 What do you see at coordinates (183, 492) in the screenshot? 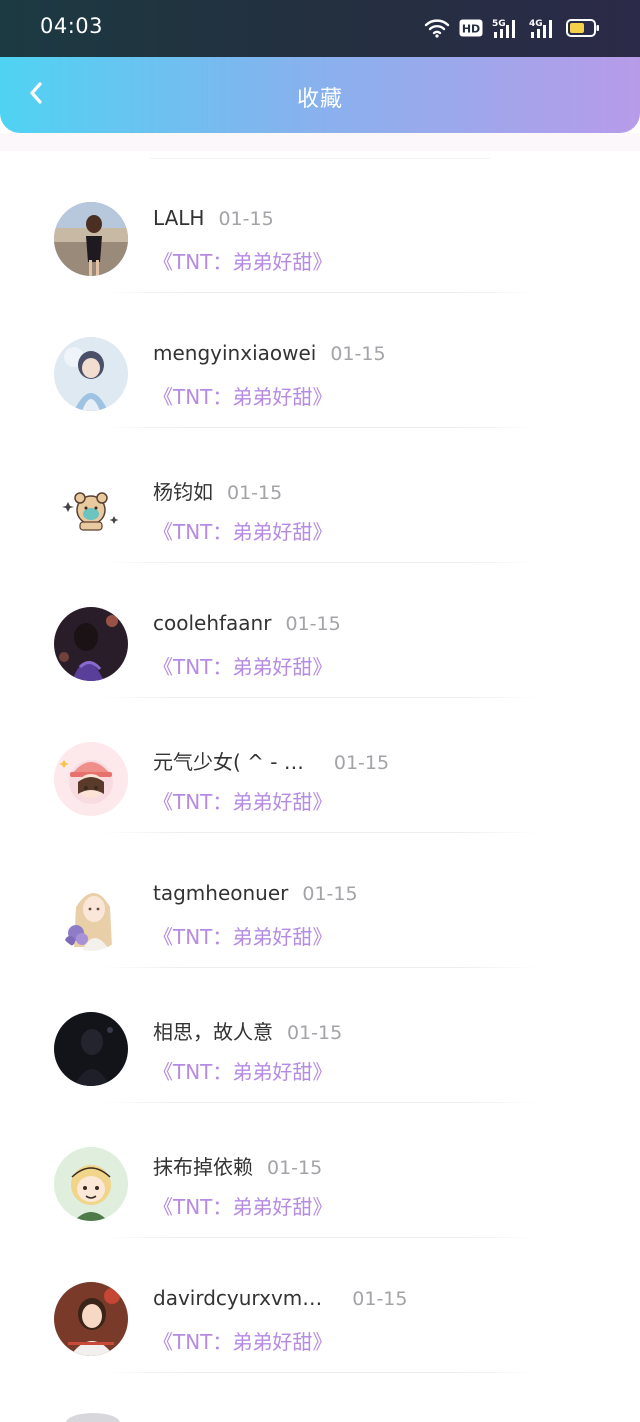
I see `user-name: 杨钧如` at bounding box center [183, 492].